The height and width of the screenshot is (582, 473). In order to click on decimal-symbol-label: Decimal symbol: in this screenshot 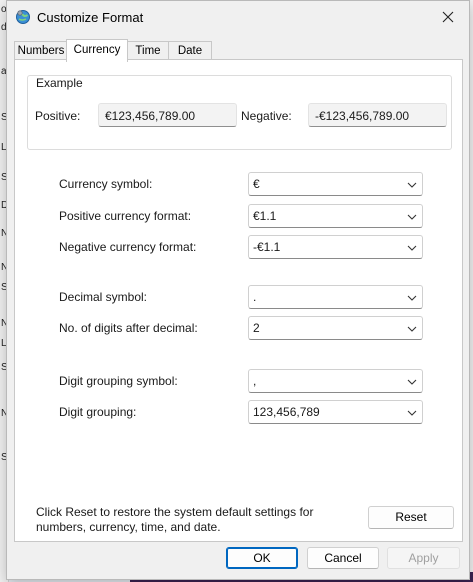, I will do `click(103, 297)`.